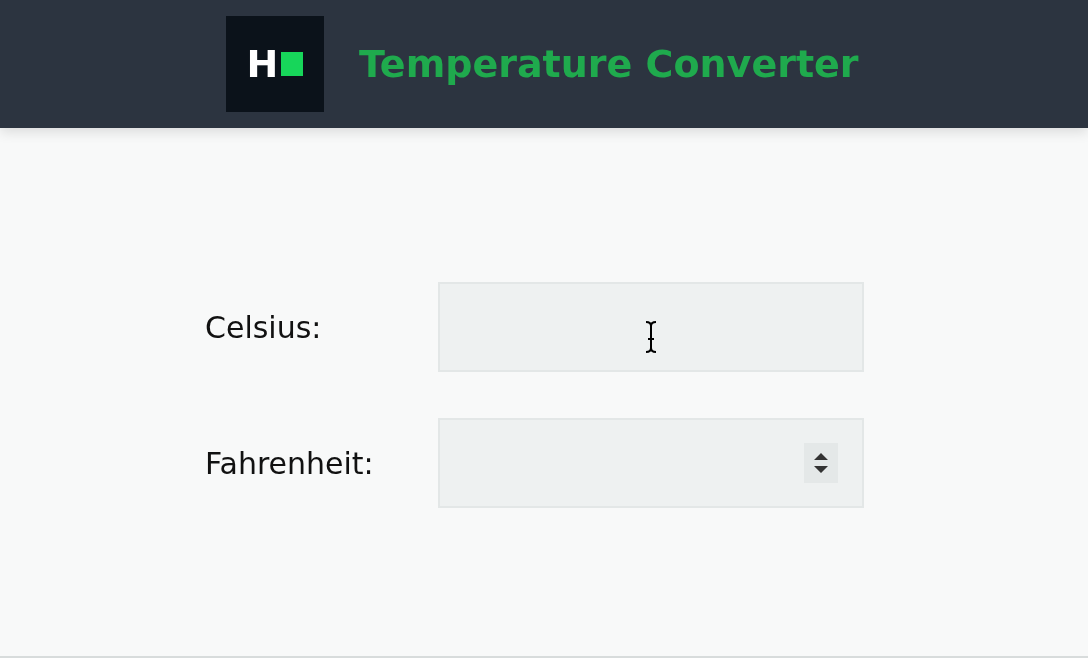  What do you see at coordinates (651, 337) in the screenshot?
I see `text-cursor-icon` at bounding box center [651, 337].